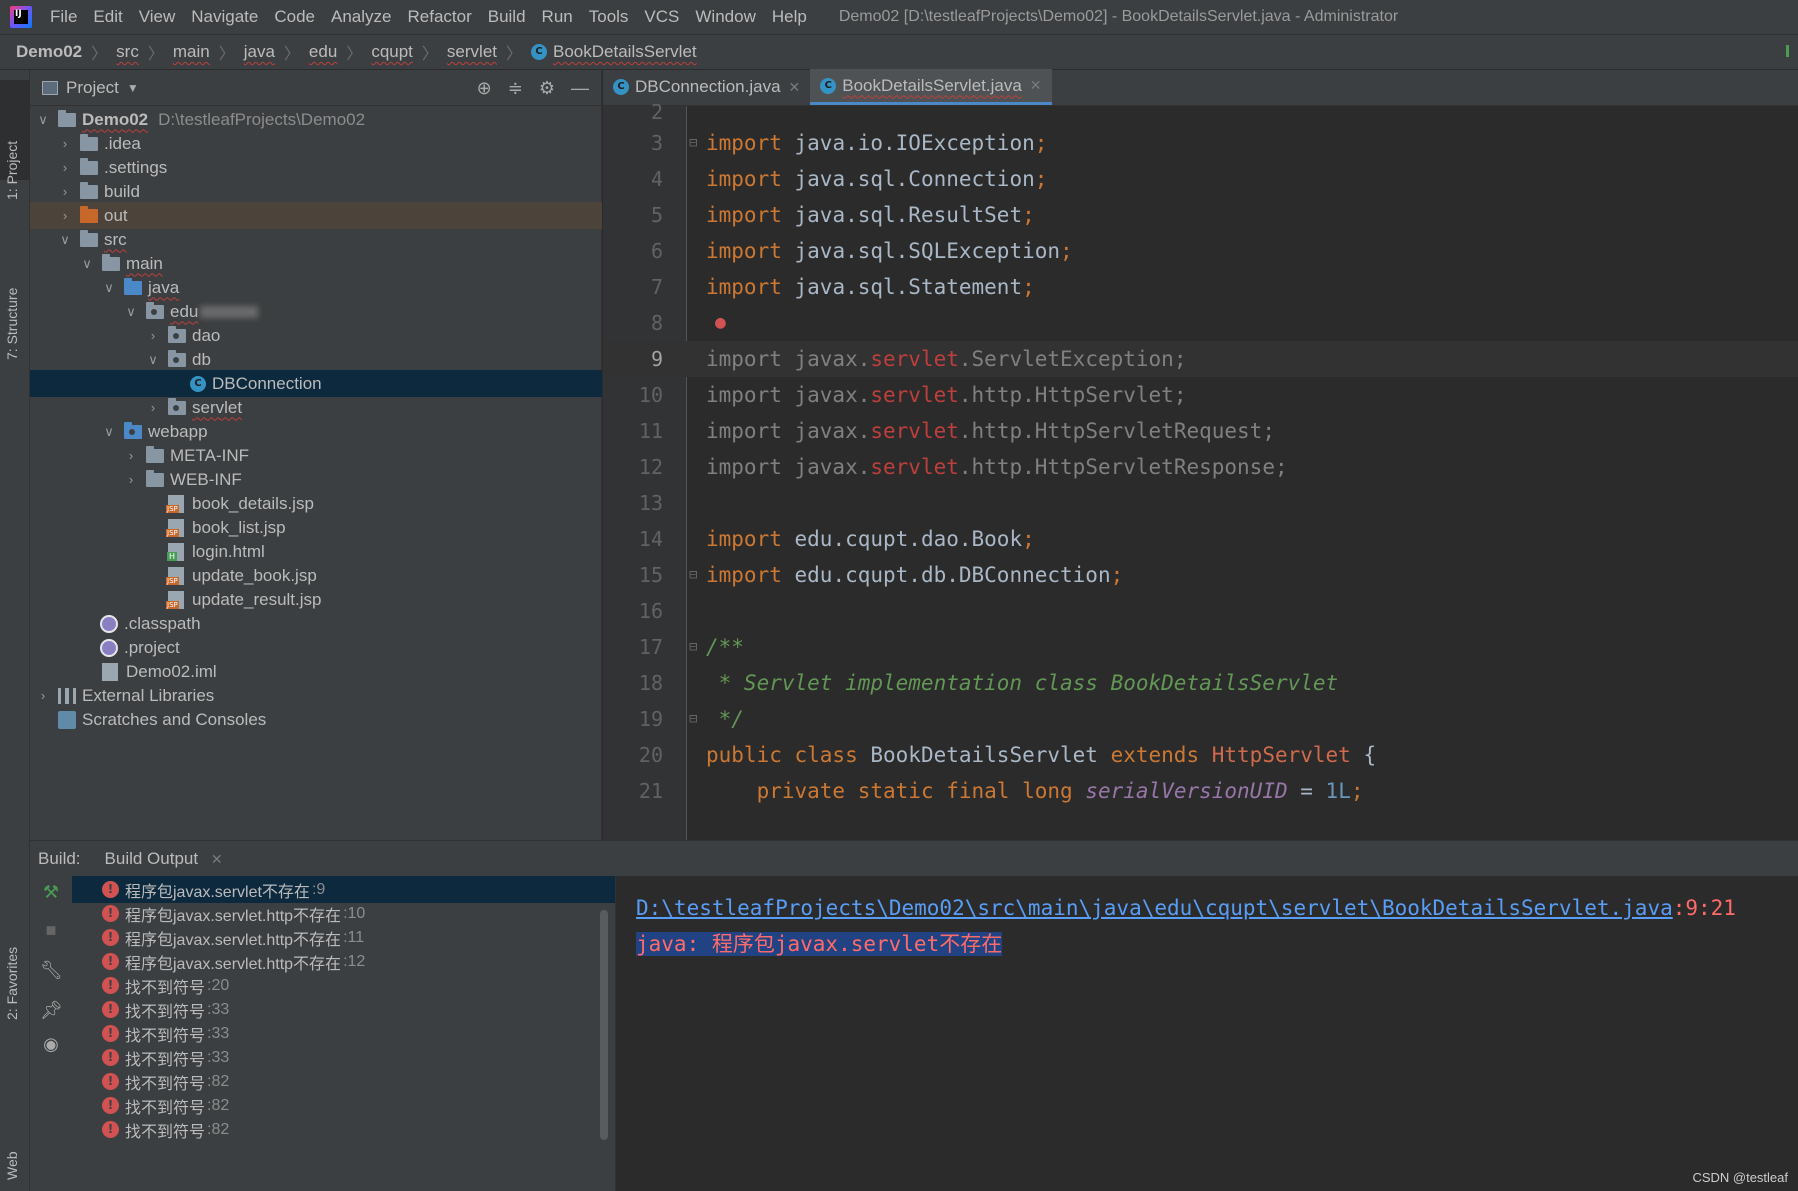 The width and height of the screenshot is (1798, 1191). I want to click on hammer-icon: ⚒, so click(51, 893).